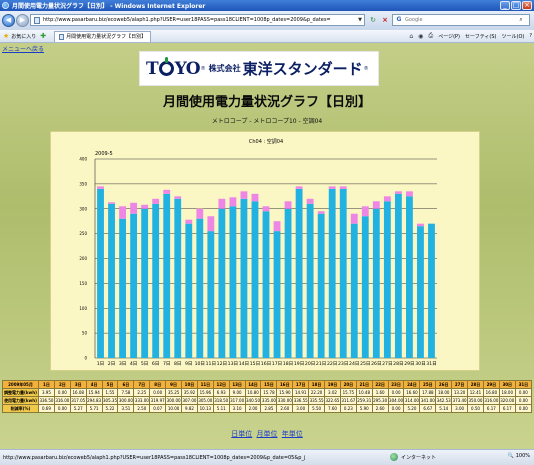  Describe the element at coordinates (475, 400) in the screenshot. I see `table-cell: 350.00` at that location.